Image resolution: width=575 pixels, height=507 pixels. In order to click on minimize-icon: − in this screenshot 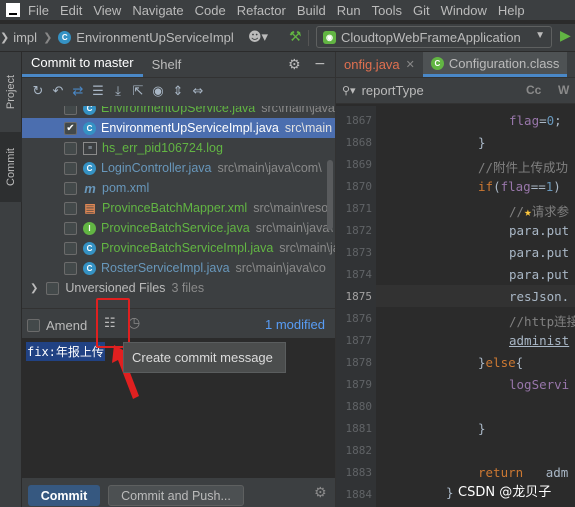, I will do `click(320, 64)`.